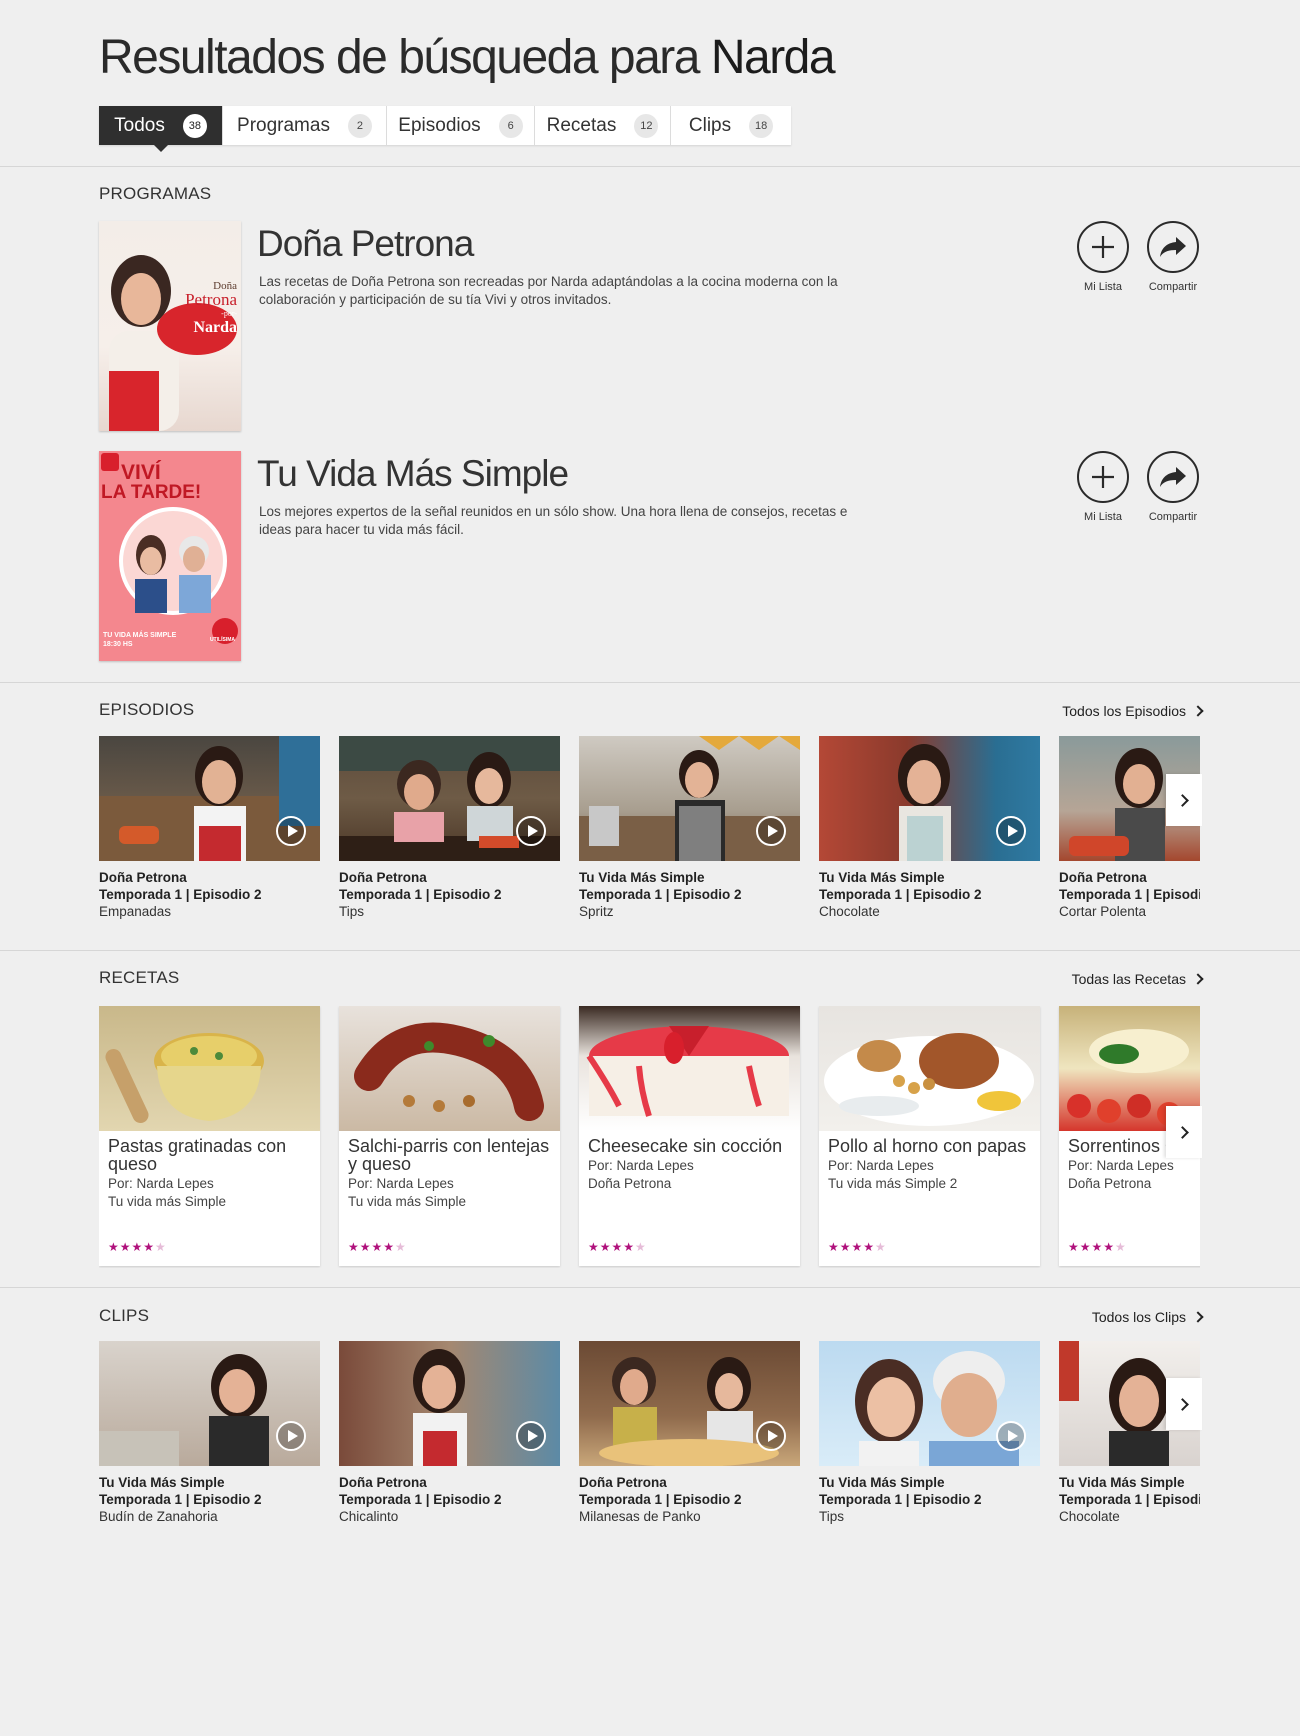  What do you see at coordinates (194, 125) in the screenshot?
I see `tab-count-badge: 38` at bounding box center [194, 125].